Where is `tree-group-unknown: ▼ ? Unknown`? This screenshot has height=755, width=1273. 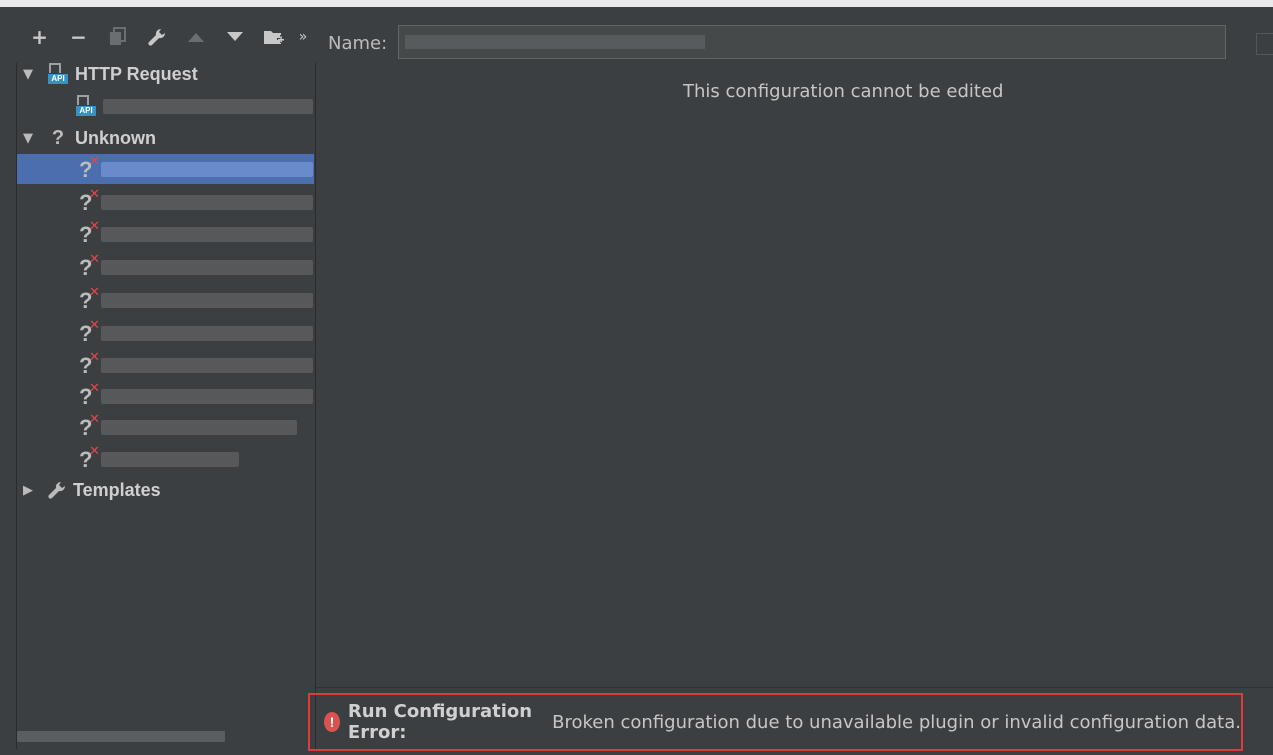
tree-group-unknown: ▼ ? Unknown is located at coordinates (165, 138).